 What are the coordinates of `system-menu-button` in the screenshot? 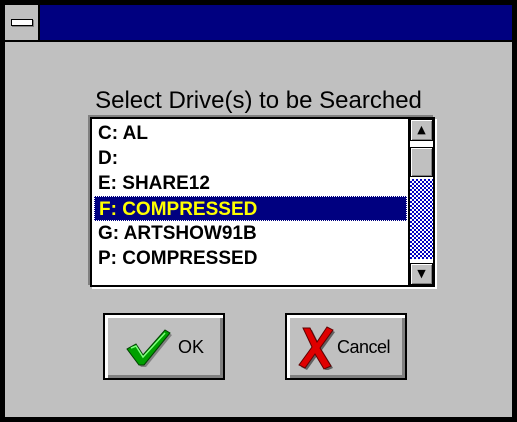 It's located at (22, 22).